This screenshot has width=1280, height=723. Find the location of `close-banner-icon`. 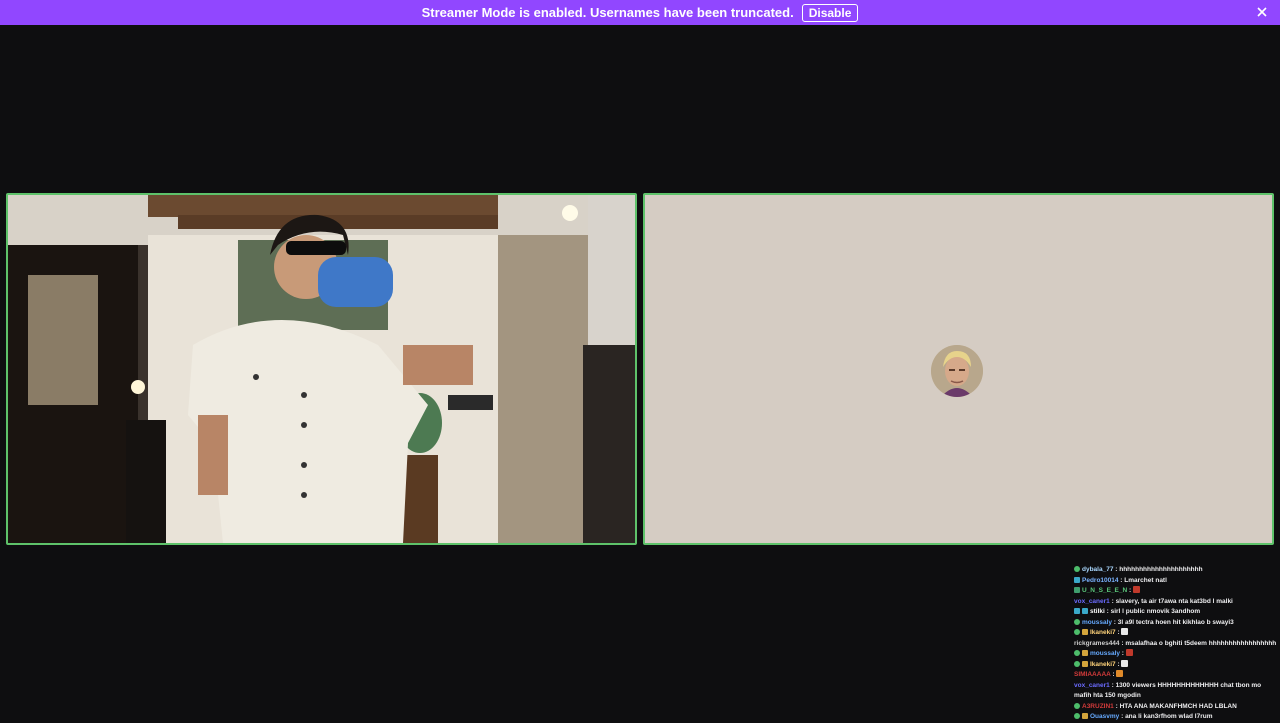

close-banner-icon is located at coordinates (1262, 12).